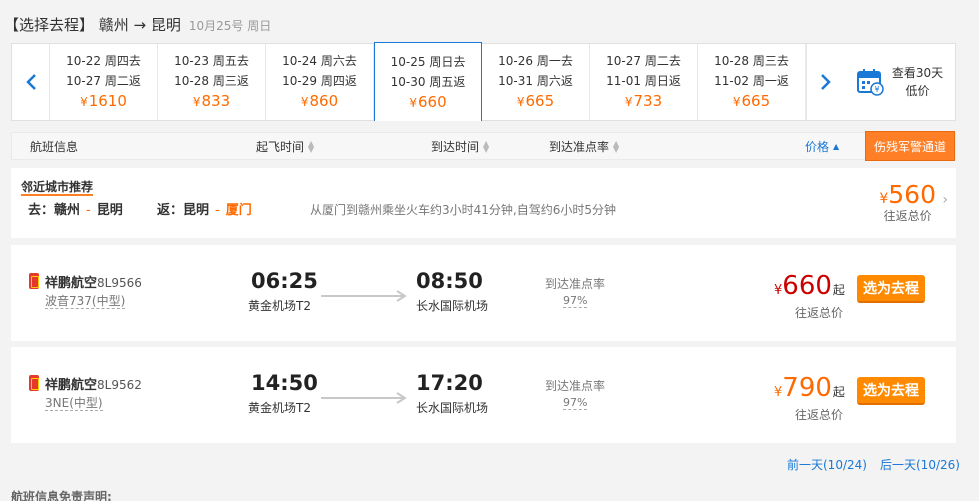  Describe the element at coordinates (463, 210) in the screenshot. I see `recommend-note: 从厦门到赣州乘坐火车约3小时41分钟,自驾约6小时5分钟` at that location.